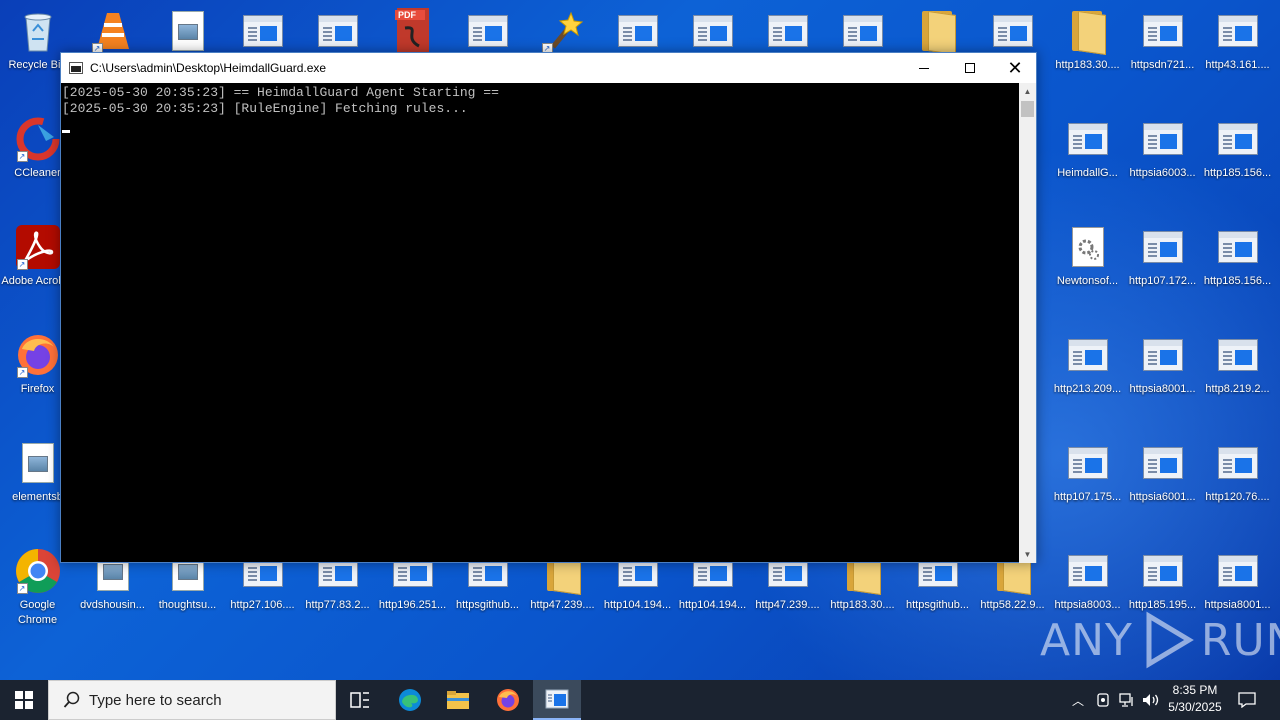  I want to click on magic-wand-icon: ↗, so click(563, 31).